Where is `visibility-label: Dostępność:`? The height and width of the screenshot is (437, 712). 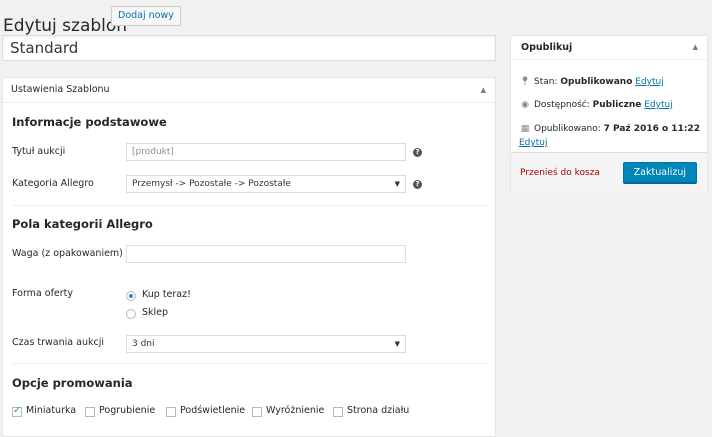
visibility-label: Dostępność: is located at coordinates (562, 105).